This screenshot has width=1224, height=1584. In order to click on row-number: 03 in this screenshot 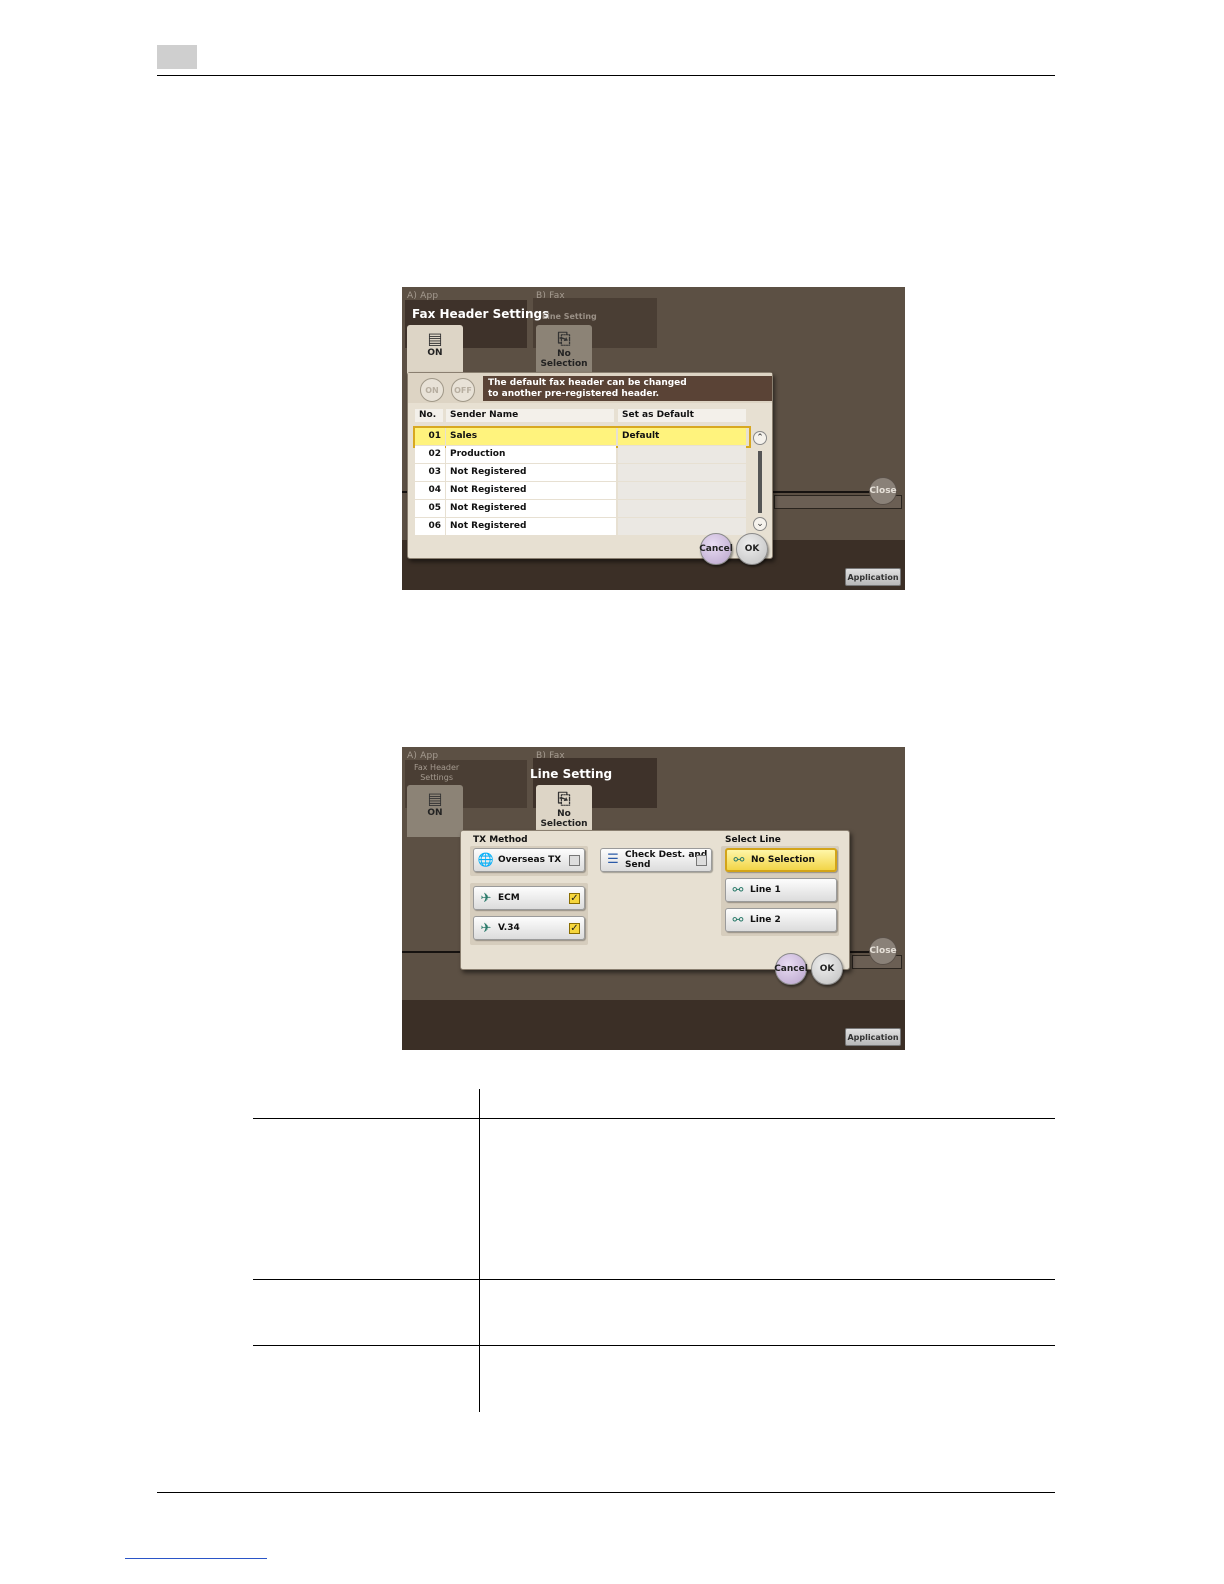, I will do `click(430, 472)`.